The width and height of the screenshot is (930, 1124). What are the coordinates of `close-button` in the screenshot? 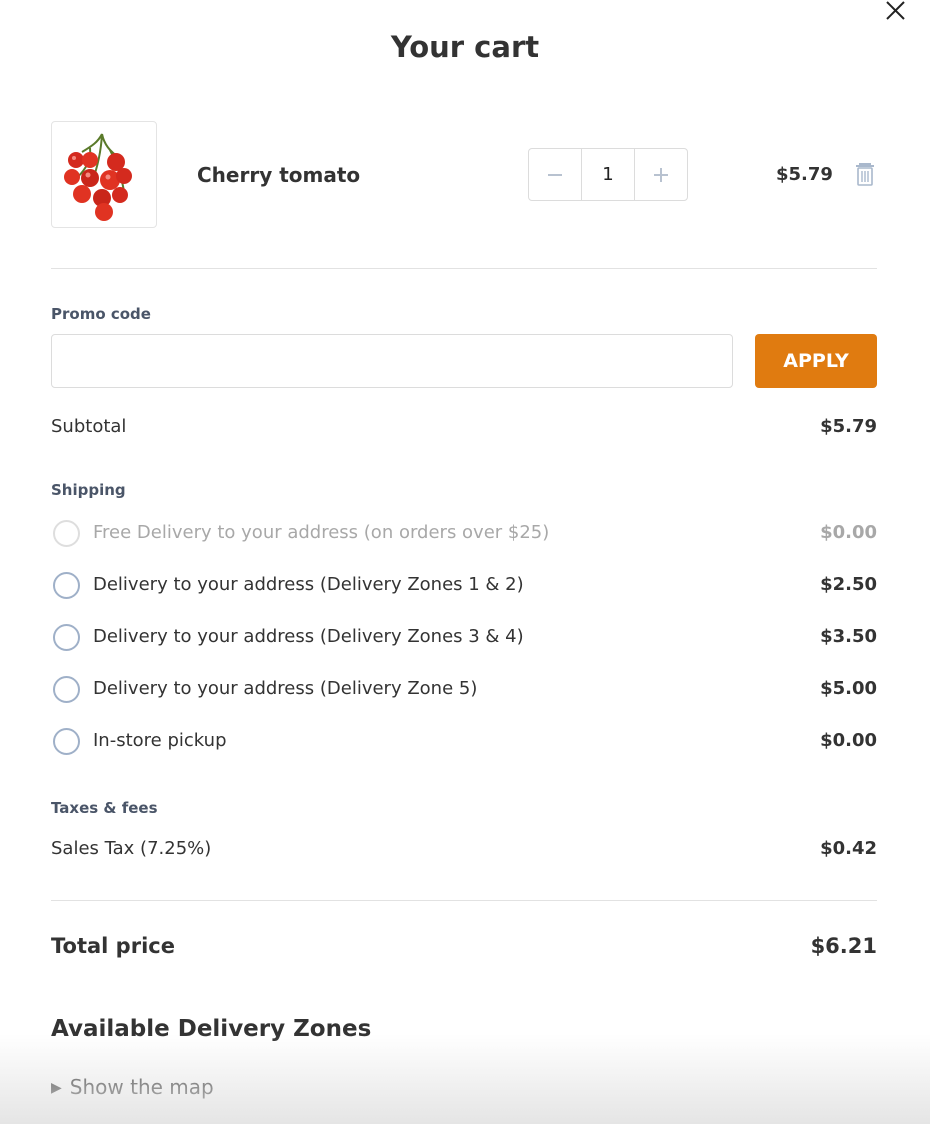 It's located at (896, 11).